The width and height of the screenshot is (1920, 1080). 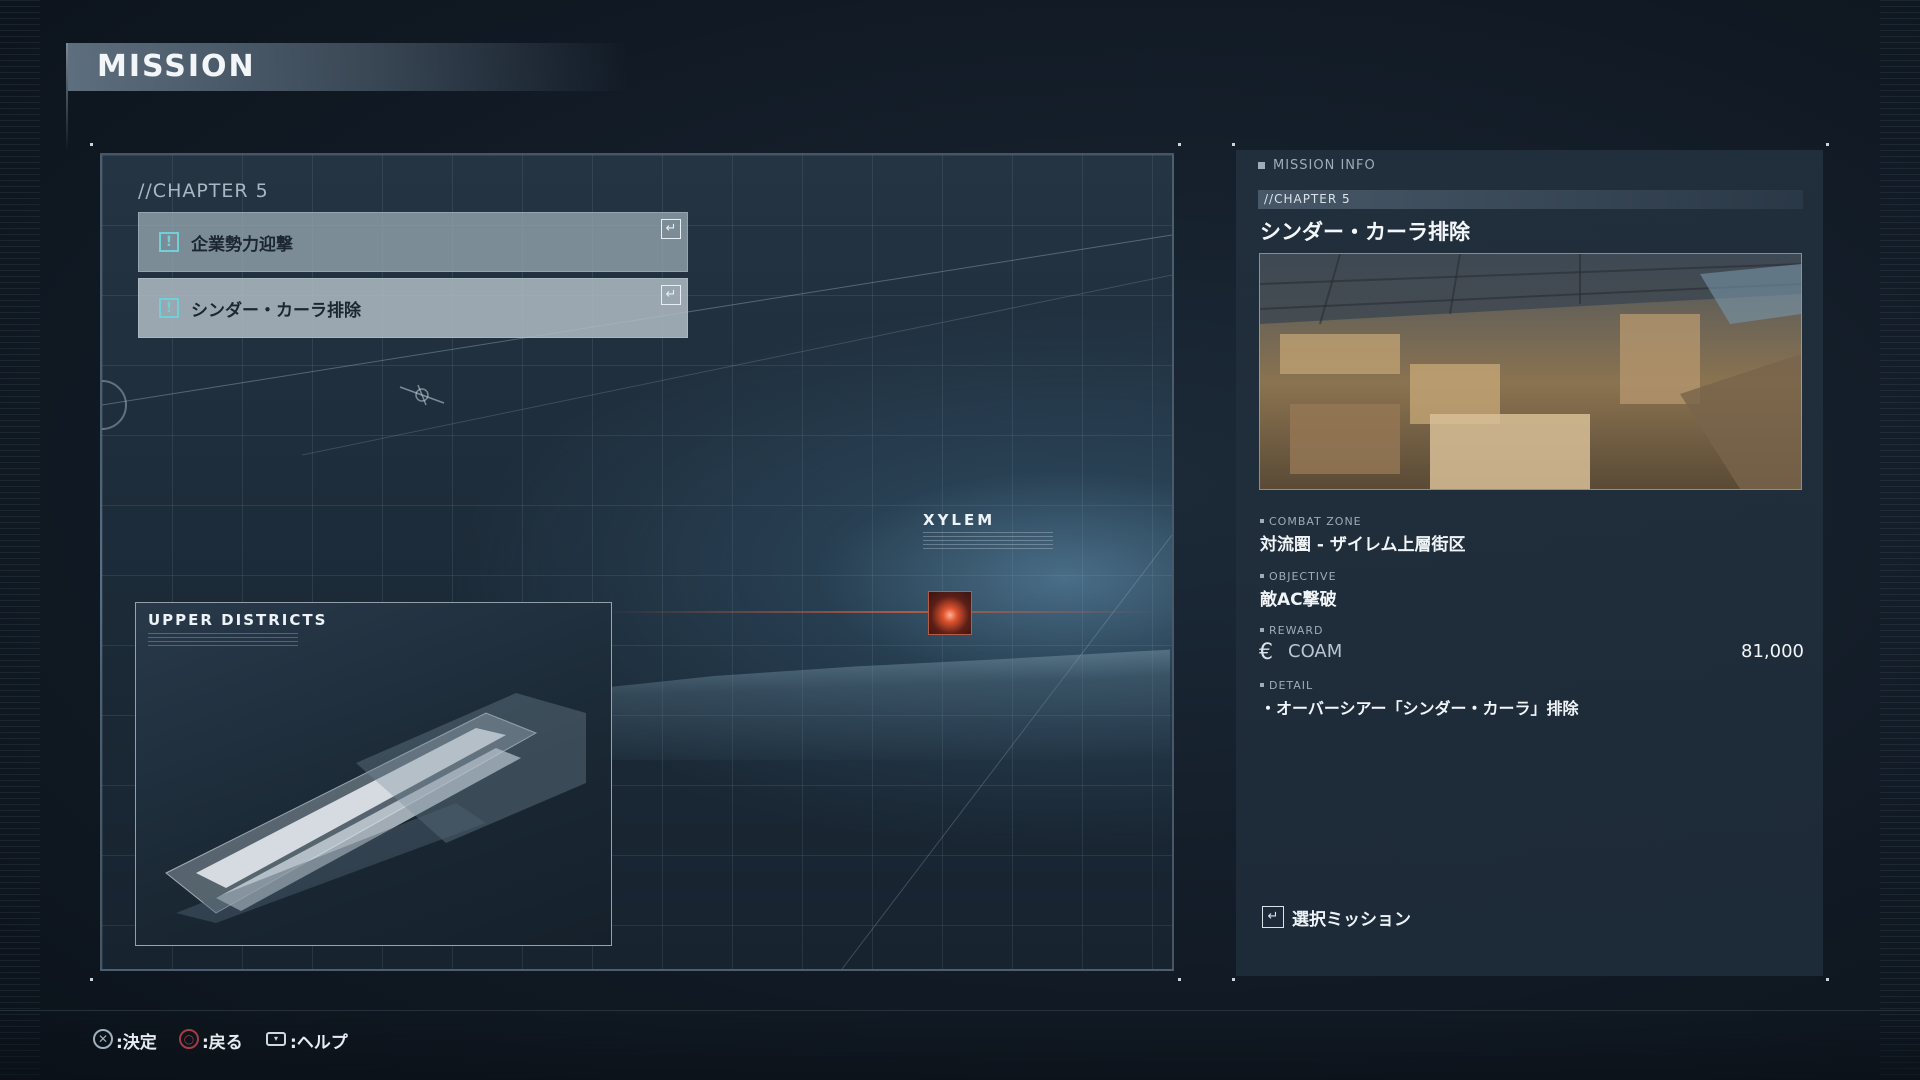 What do you see at coordinates (136, 1040) in the screenshot?
I see `confirm-hint: :決定` at bounding box center [136, 1040].